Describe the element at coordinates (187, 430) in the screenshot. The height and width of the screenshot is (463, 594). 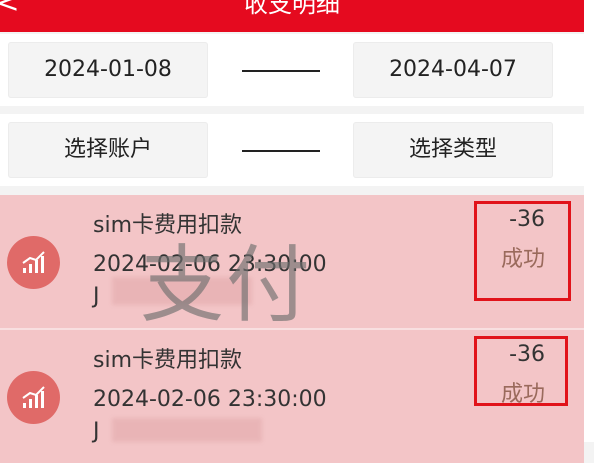
I see `redacted-account` at that location.